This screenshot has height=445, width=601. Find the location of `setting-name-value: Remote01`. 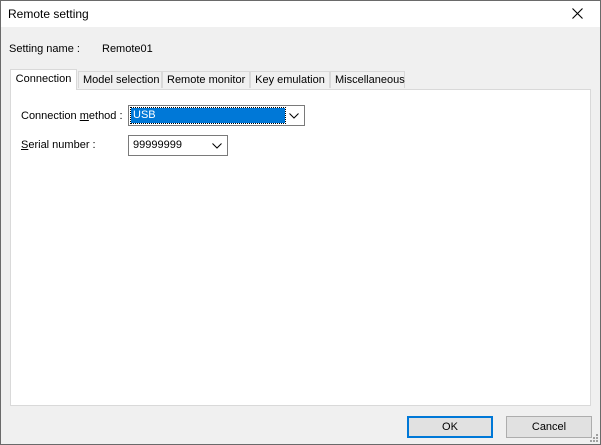

setting-name-value: Remote01 is located at coordinates (127, 49).